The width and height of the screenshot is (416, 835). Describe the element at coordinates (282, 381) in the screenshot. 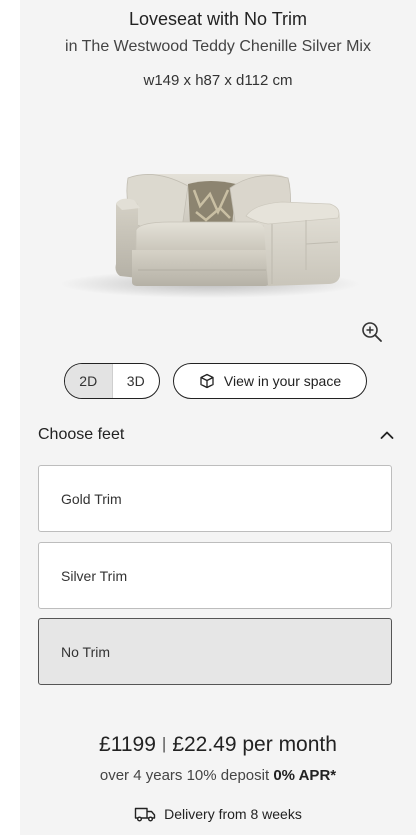

I see `view-in-your-space-label: View in your space` at that location.